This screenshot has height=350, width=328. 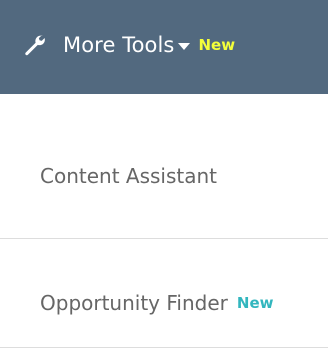 What do you see at coordinates (184, 46) in the screenshot?
I see `caret-down-icon` at bounding box center [184, 46].